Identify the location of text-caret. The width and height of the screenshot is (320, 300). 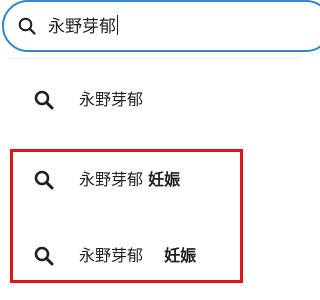
(117, 25).